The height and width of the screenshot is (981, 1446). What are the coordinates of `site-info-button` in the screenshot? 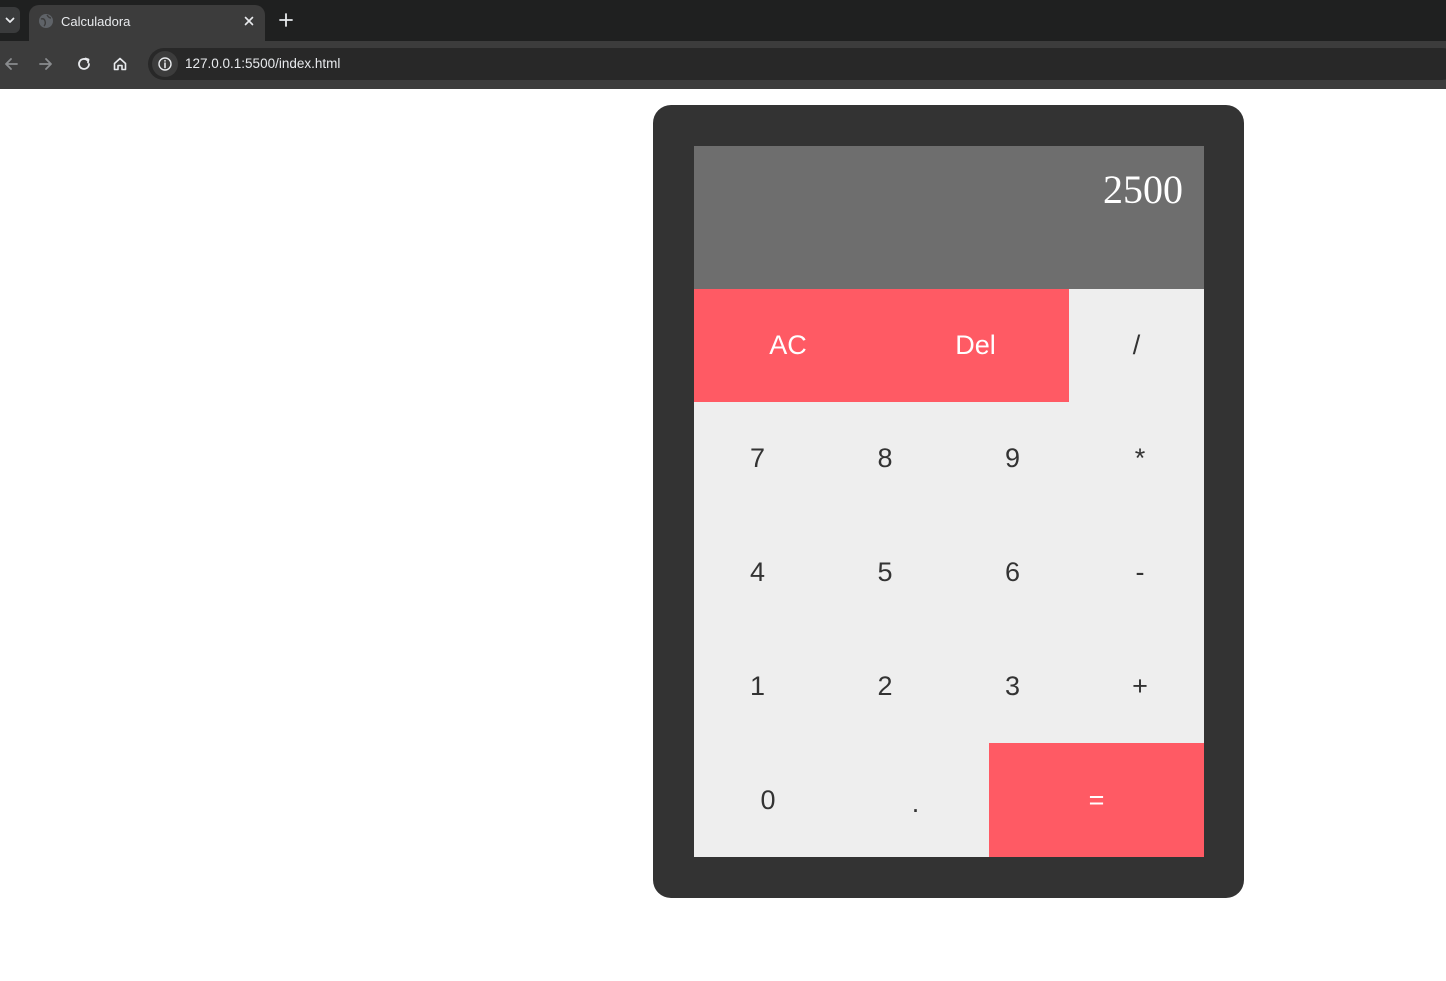 It's located at (165, 64).